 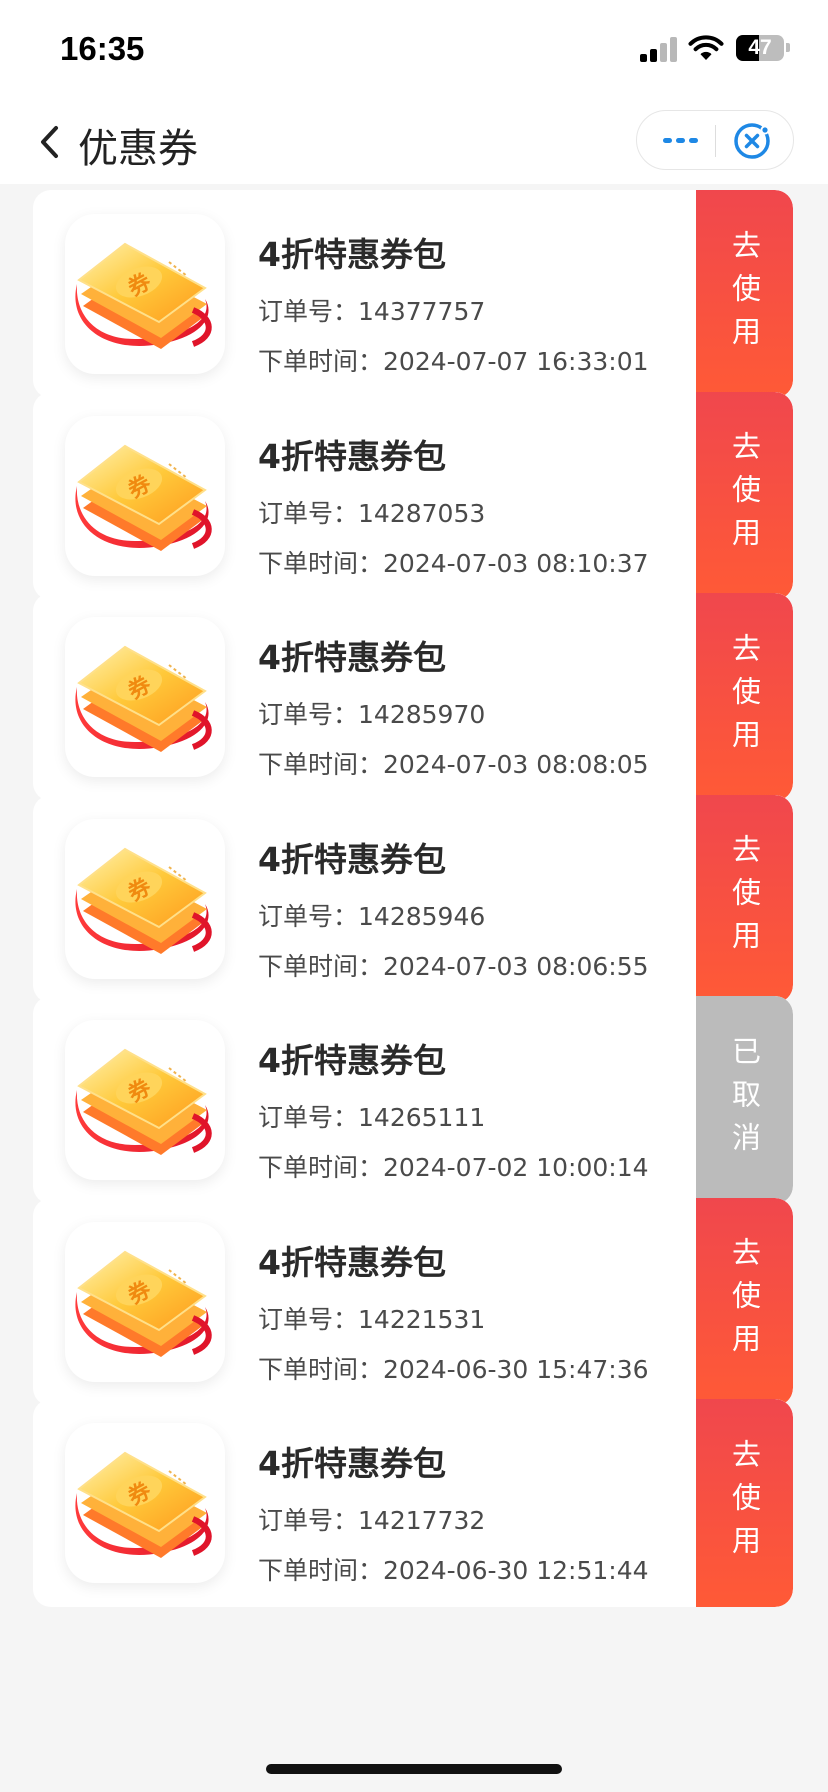 I want to click on order-time-value: 2024-06-30 15:47:36, so click(x=516, y=1369).